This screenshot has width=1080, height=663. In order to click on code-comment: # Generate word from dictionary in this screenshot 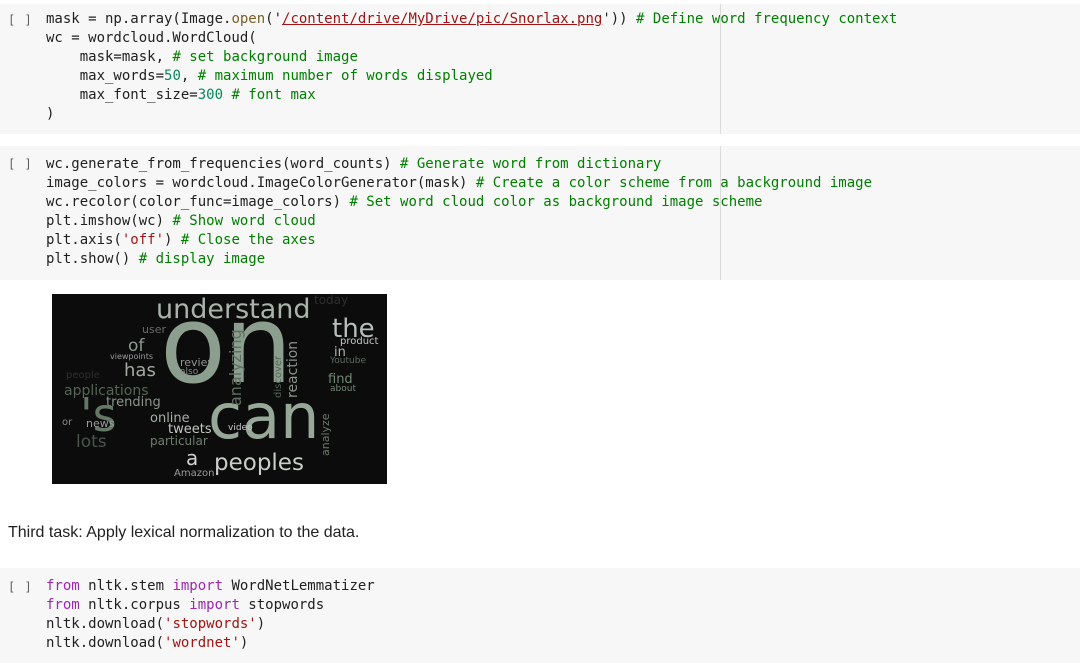, I will do `click(531, 164)`.